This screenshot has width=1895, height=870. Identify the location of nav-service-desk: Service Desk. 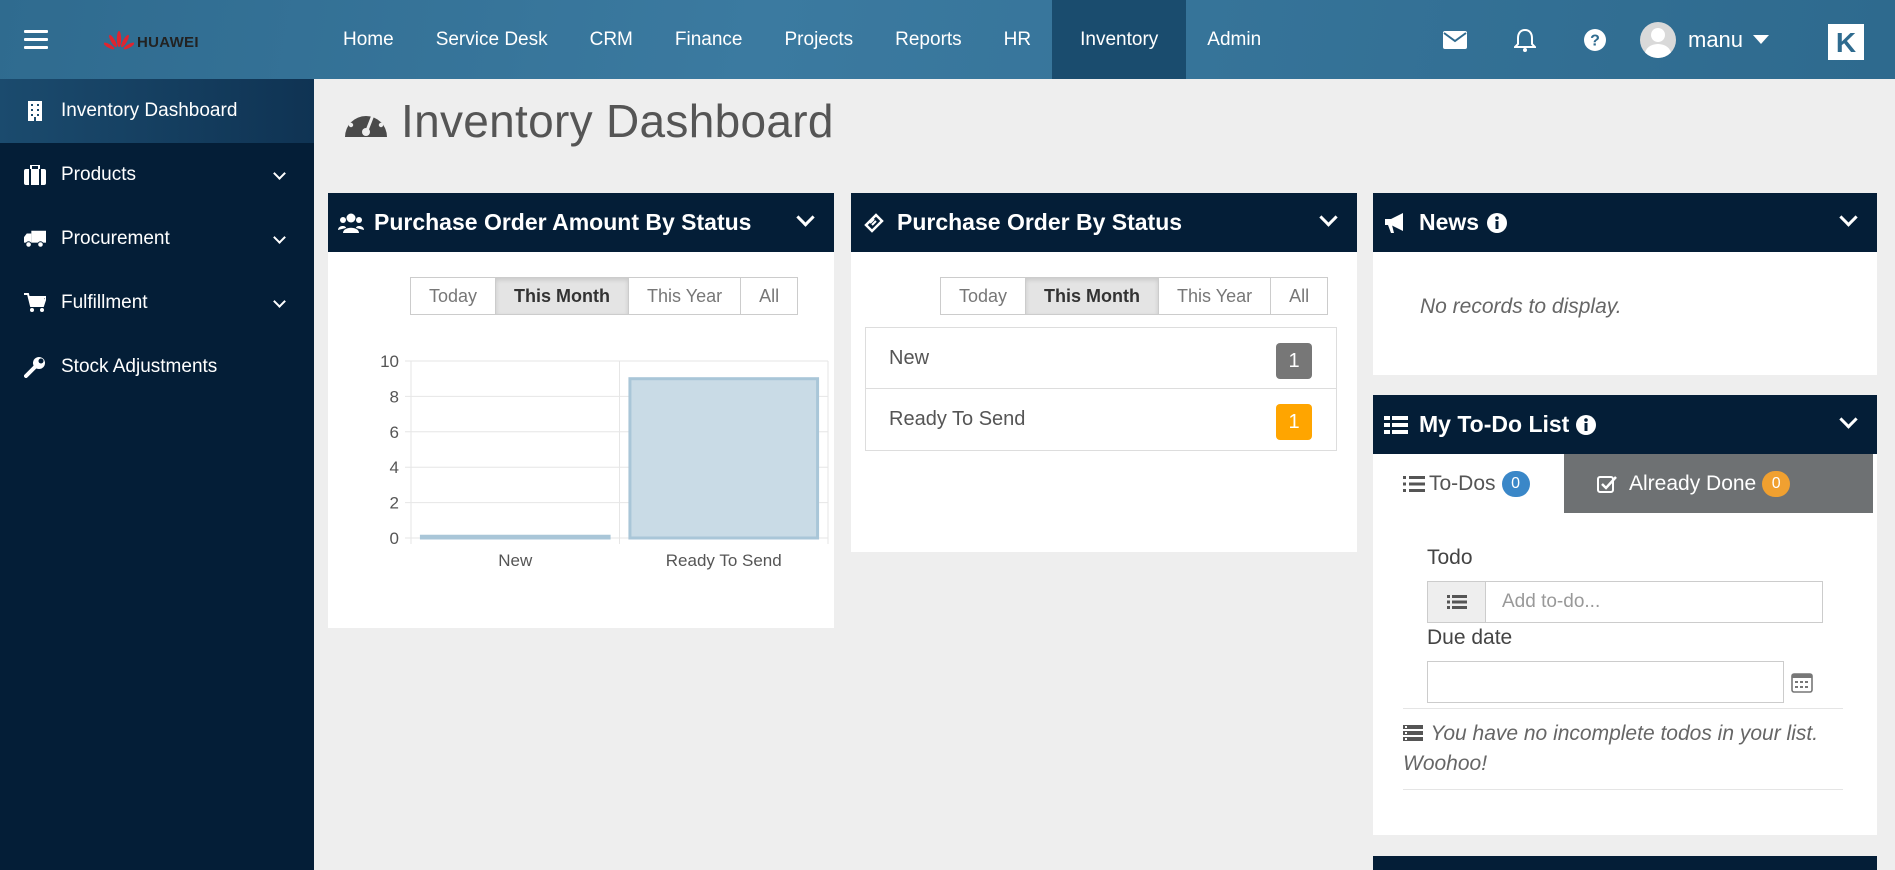
(492, 39).